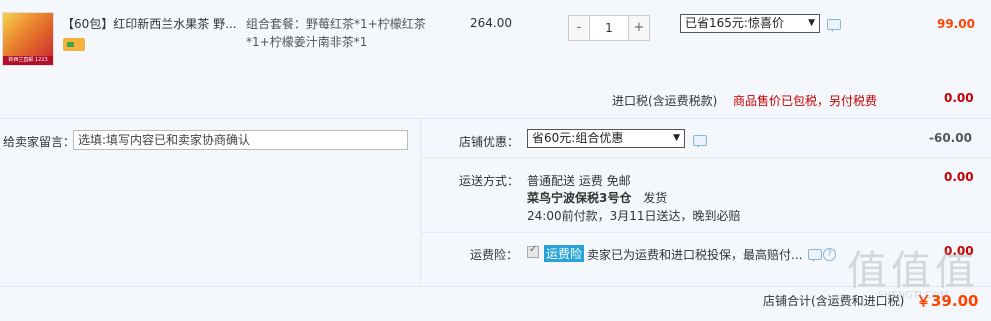 This screenshot has width=991, height=321. I want to click on column-divider, so click(420, 202).